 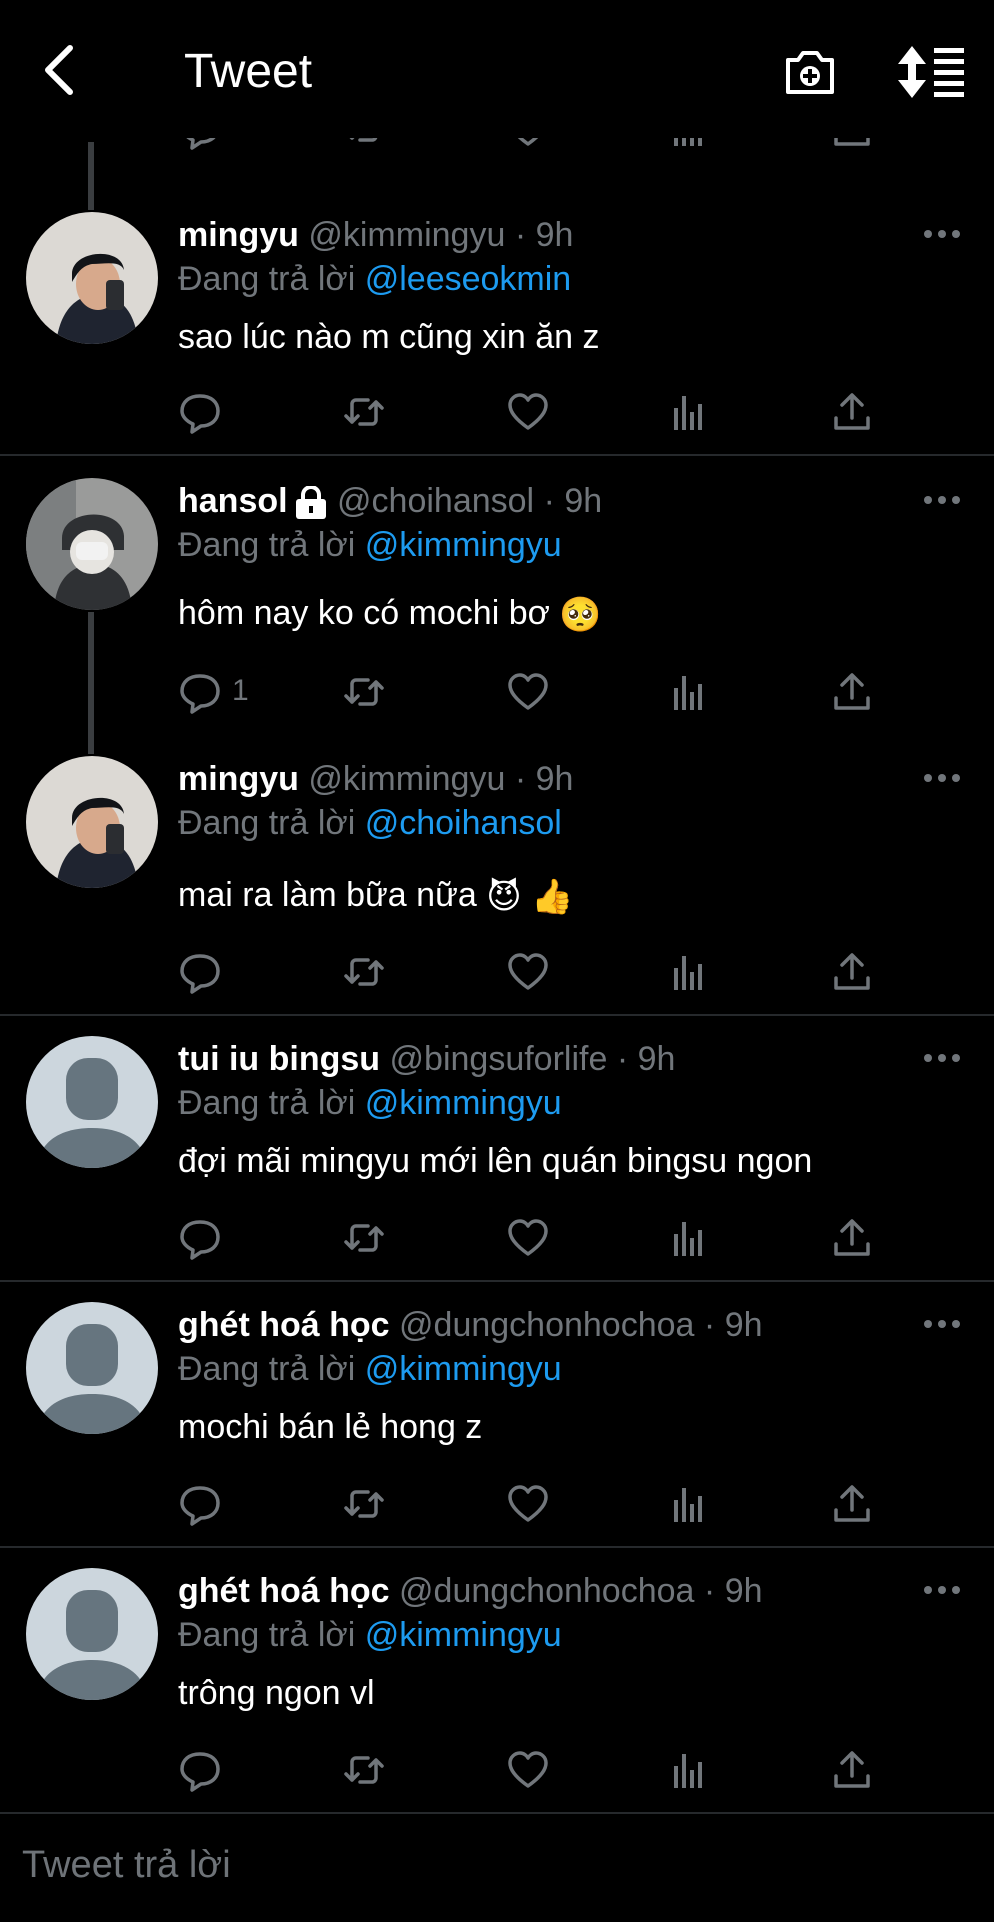 What do you see at coordinates (248, 71) in the screenshot?
I see `page-title: Tweet` at bounding box center [248, 71].